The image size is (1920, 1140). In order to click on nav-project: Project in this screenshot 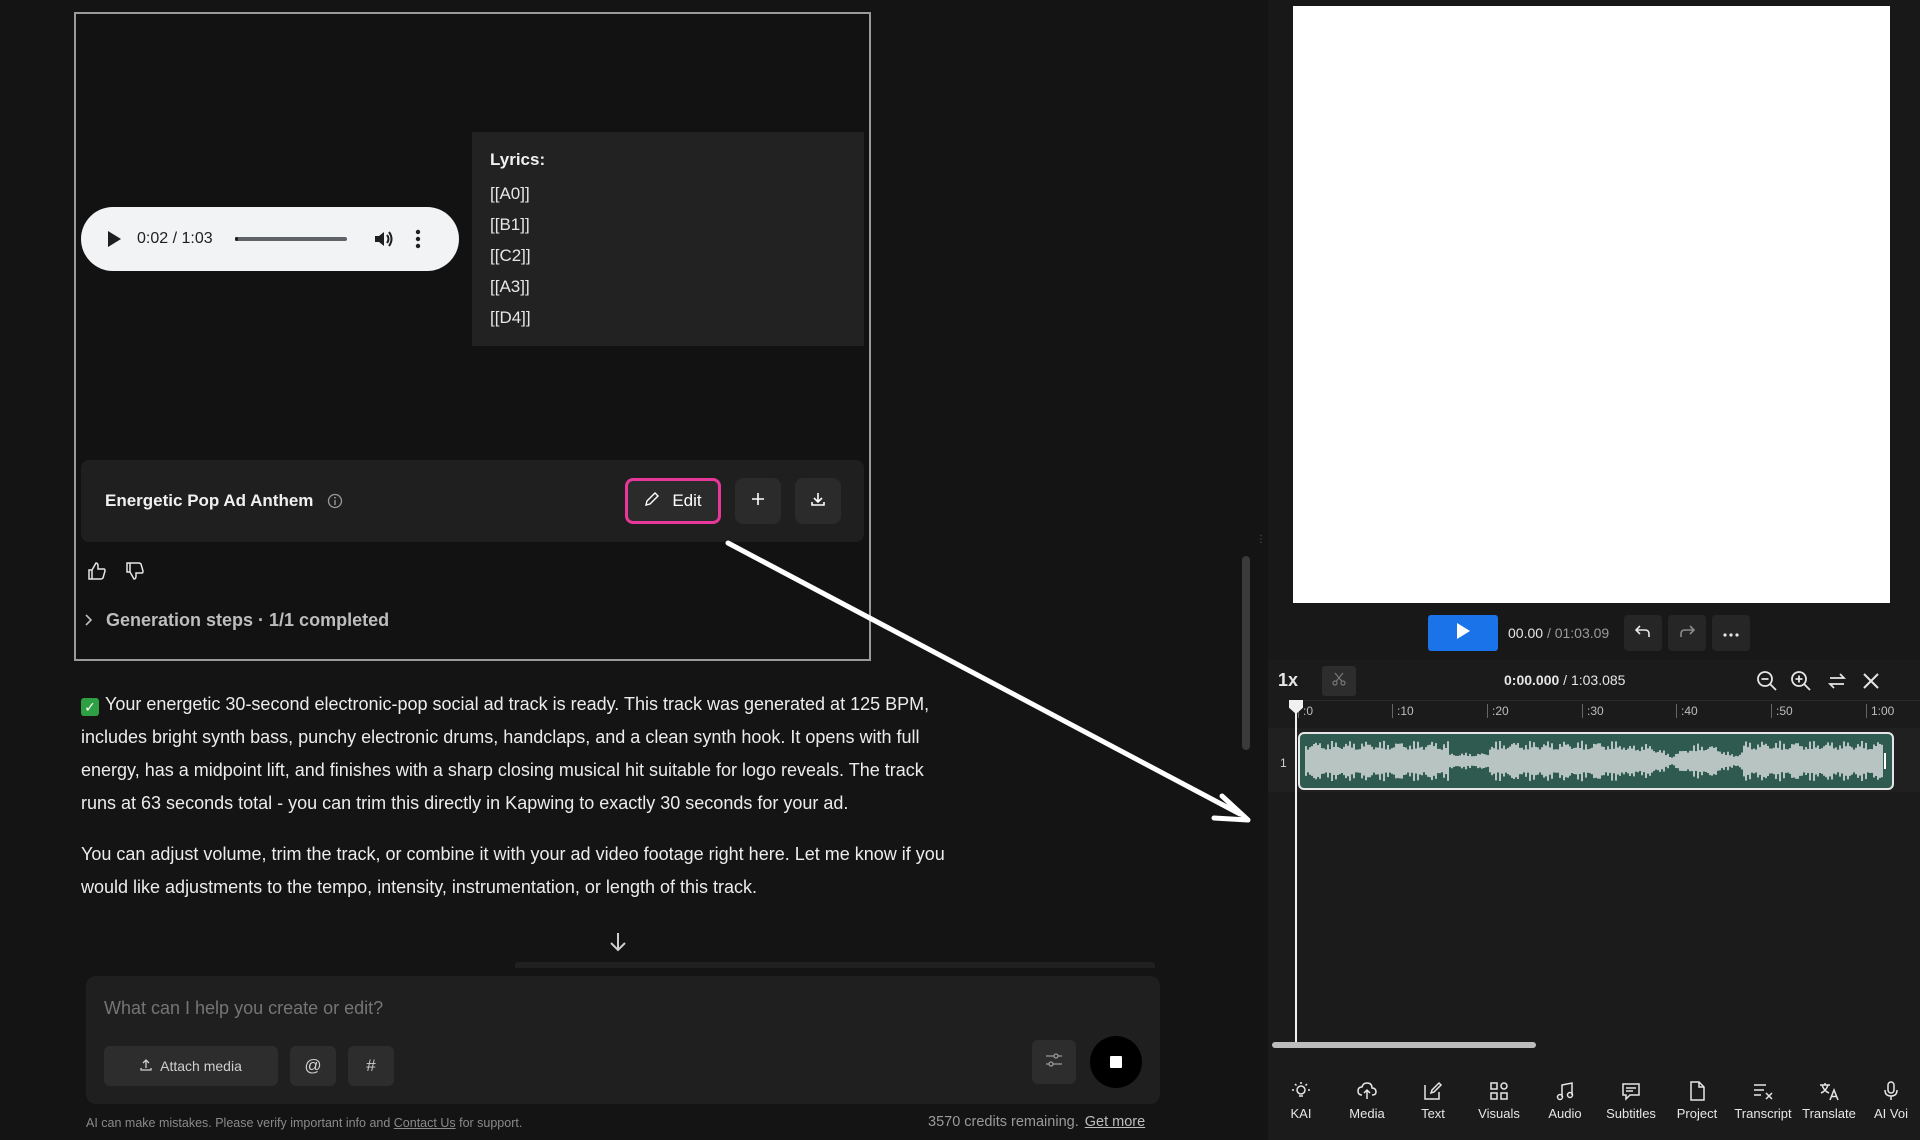, I will do `click(1697, 1105)`.